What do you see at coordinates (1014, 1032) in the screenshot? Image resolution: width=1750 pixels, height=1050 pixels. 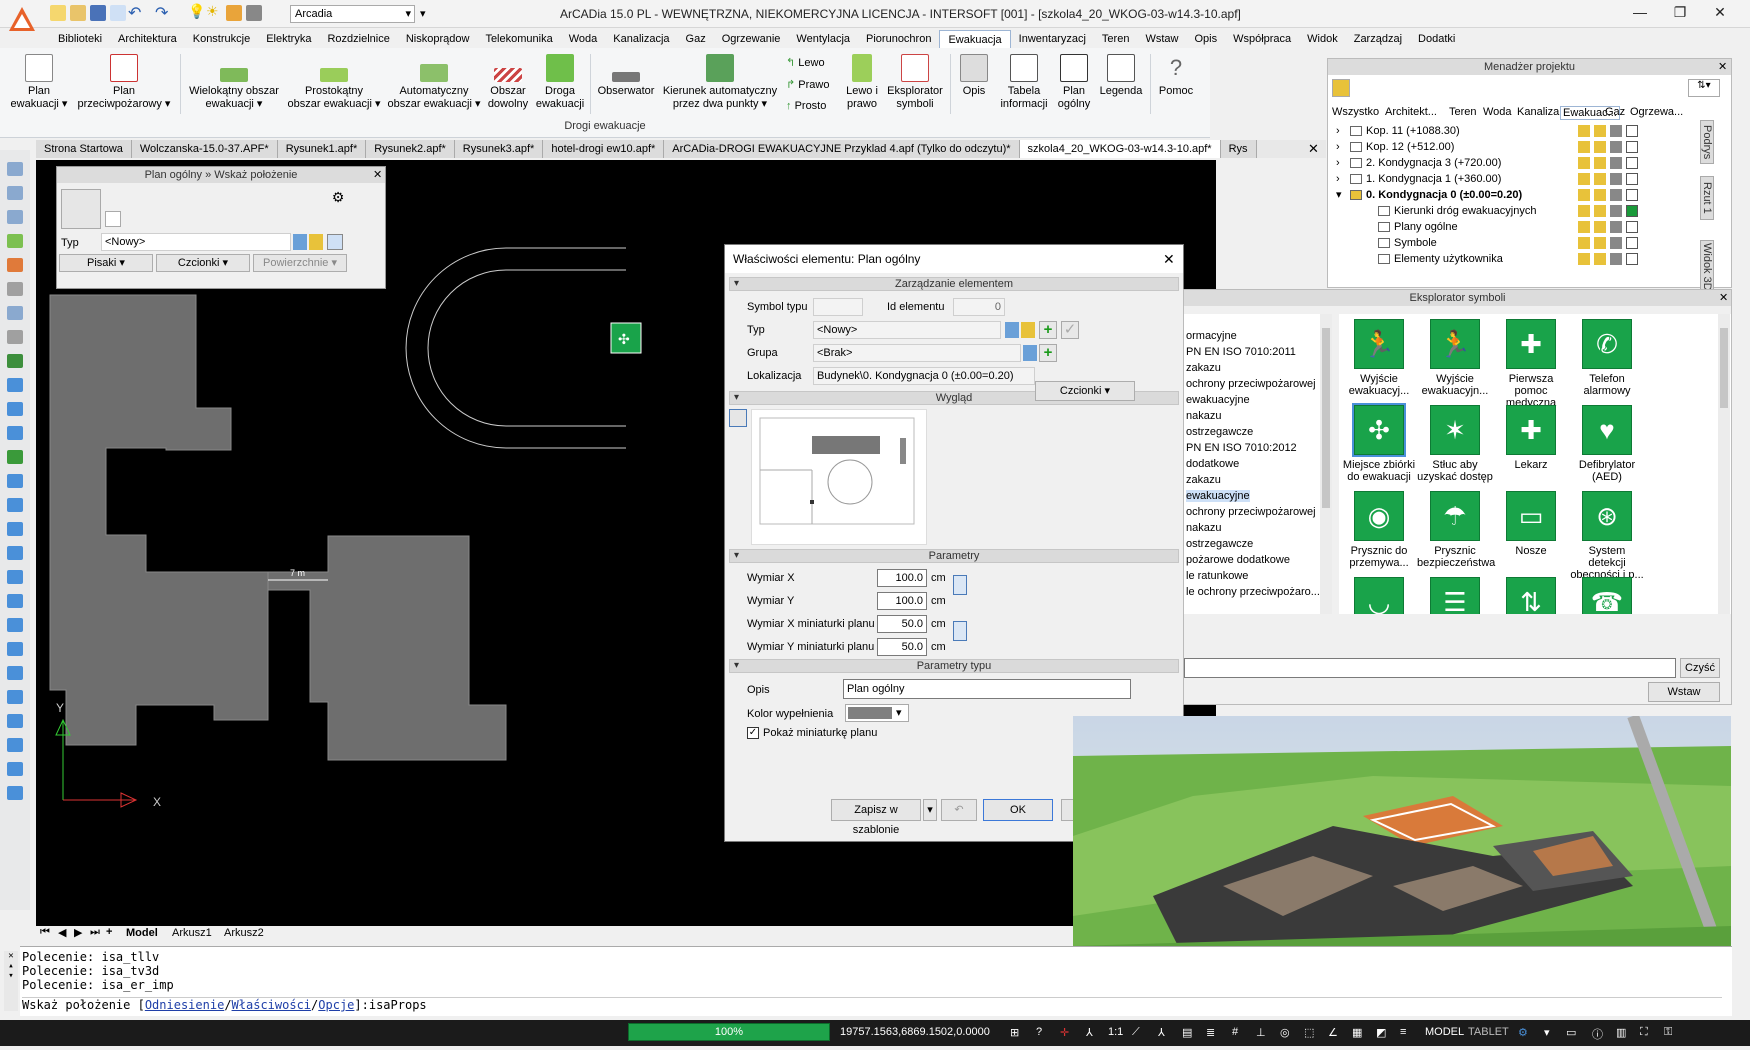 I see `snap-icon: ⊞` at bounding box center [1014, 1032].